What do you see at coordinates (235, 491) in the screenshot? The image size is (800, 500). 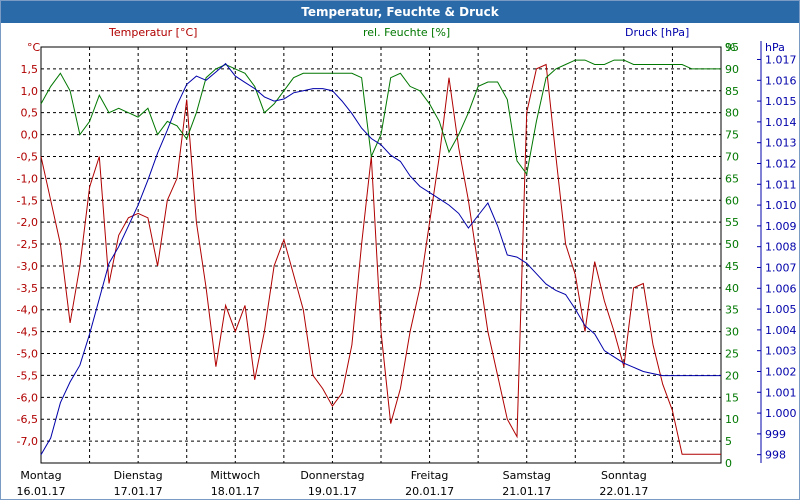 I see `x-date-label: 18.01.17` at bounding box center [235, 491].